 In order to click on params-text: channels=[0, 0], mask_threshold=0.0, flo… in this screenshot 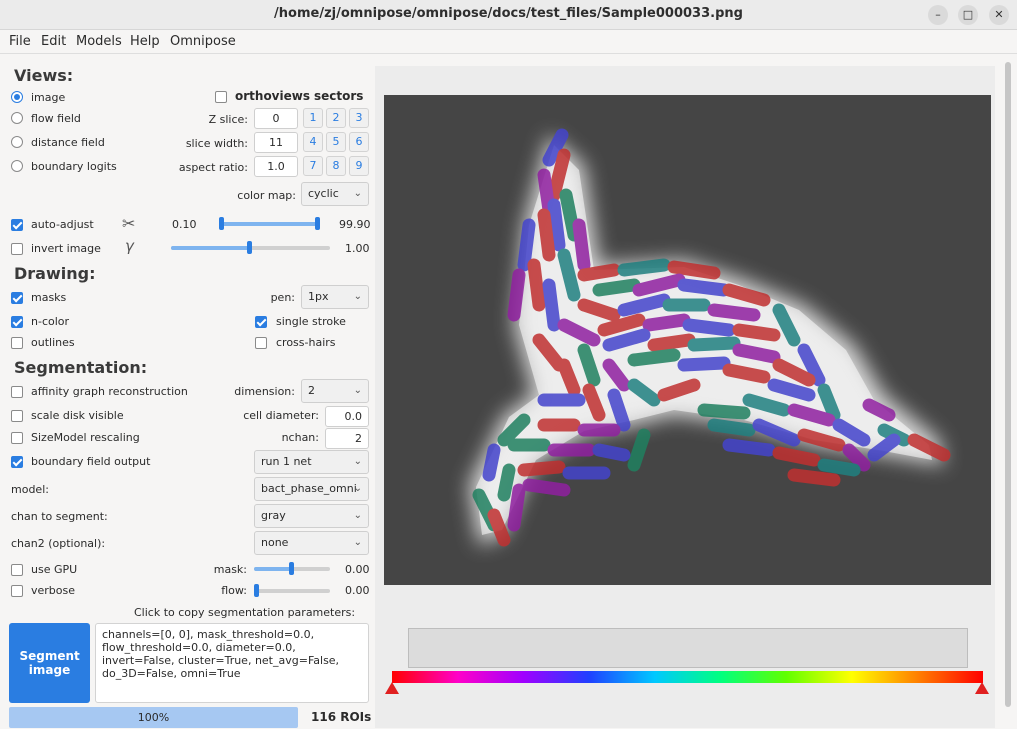, I will do `click(232, 663)`.